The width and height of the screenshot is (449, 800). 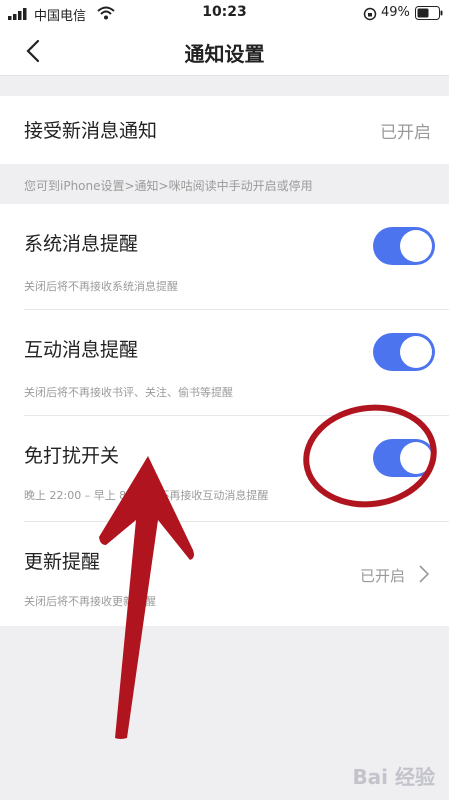 What do you see at coordinates (382, 576) in the screenshot?
I see `update-reminder-status: 已开启` at bounding box center [382, 576].